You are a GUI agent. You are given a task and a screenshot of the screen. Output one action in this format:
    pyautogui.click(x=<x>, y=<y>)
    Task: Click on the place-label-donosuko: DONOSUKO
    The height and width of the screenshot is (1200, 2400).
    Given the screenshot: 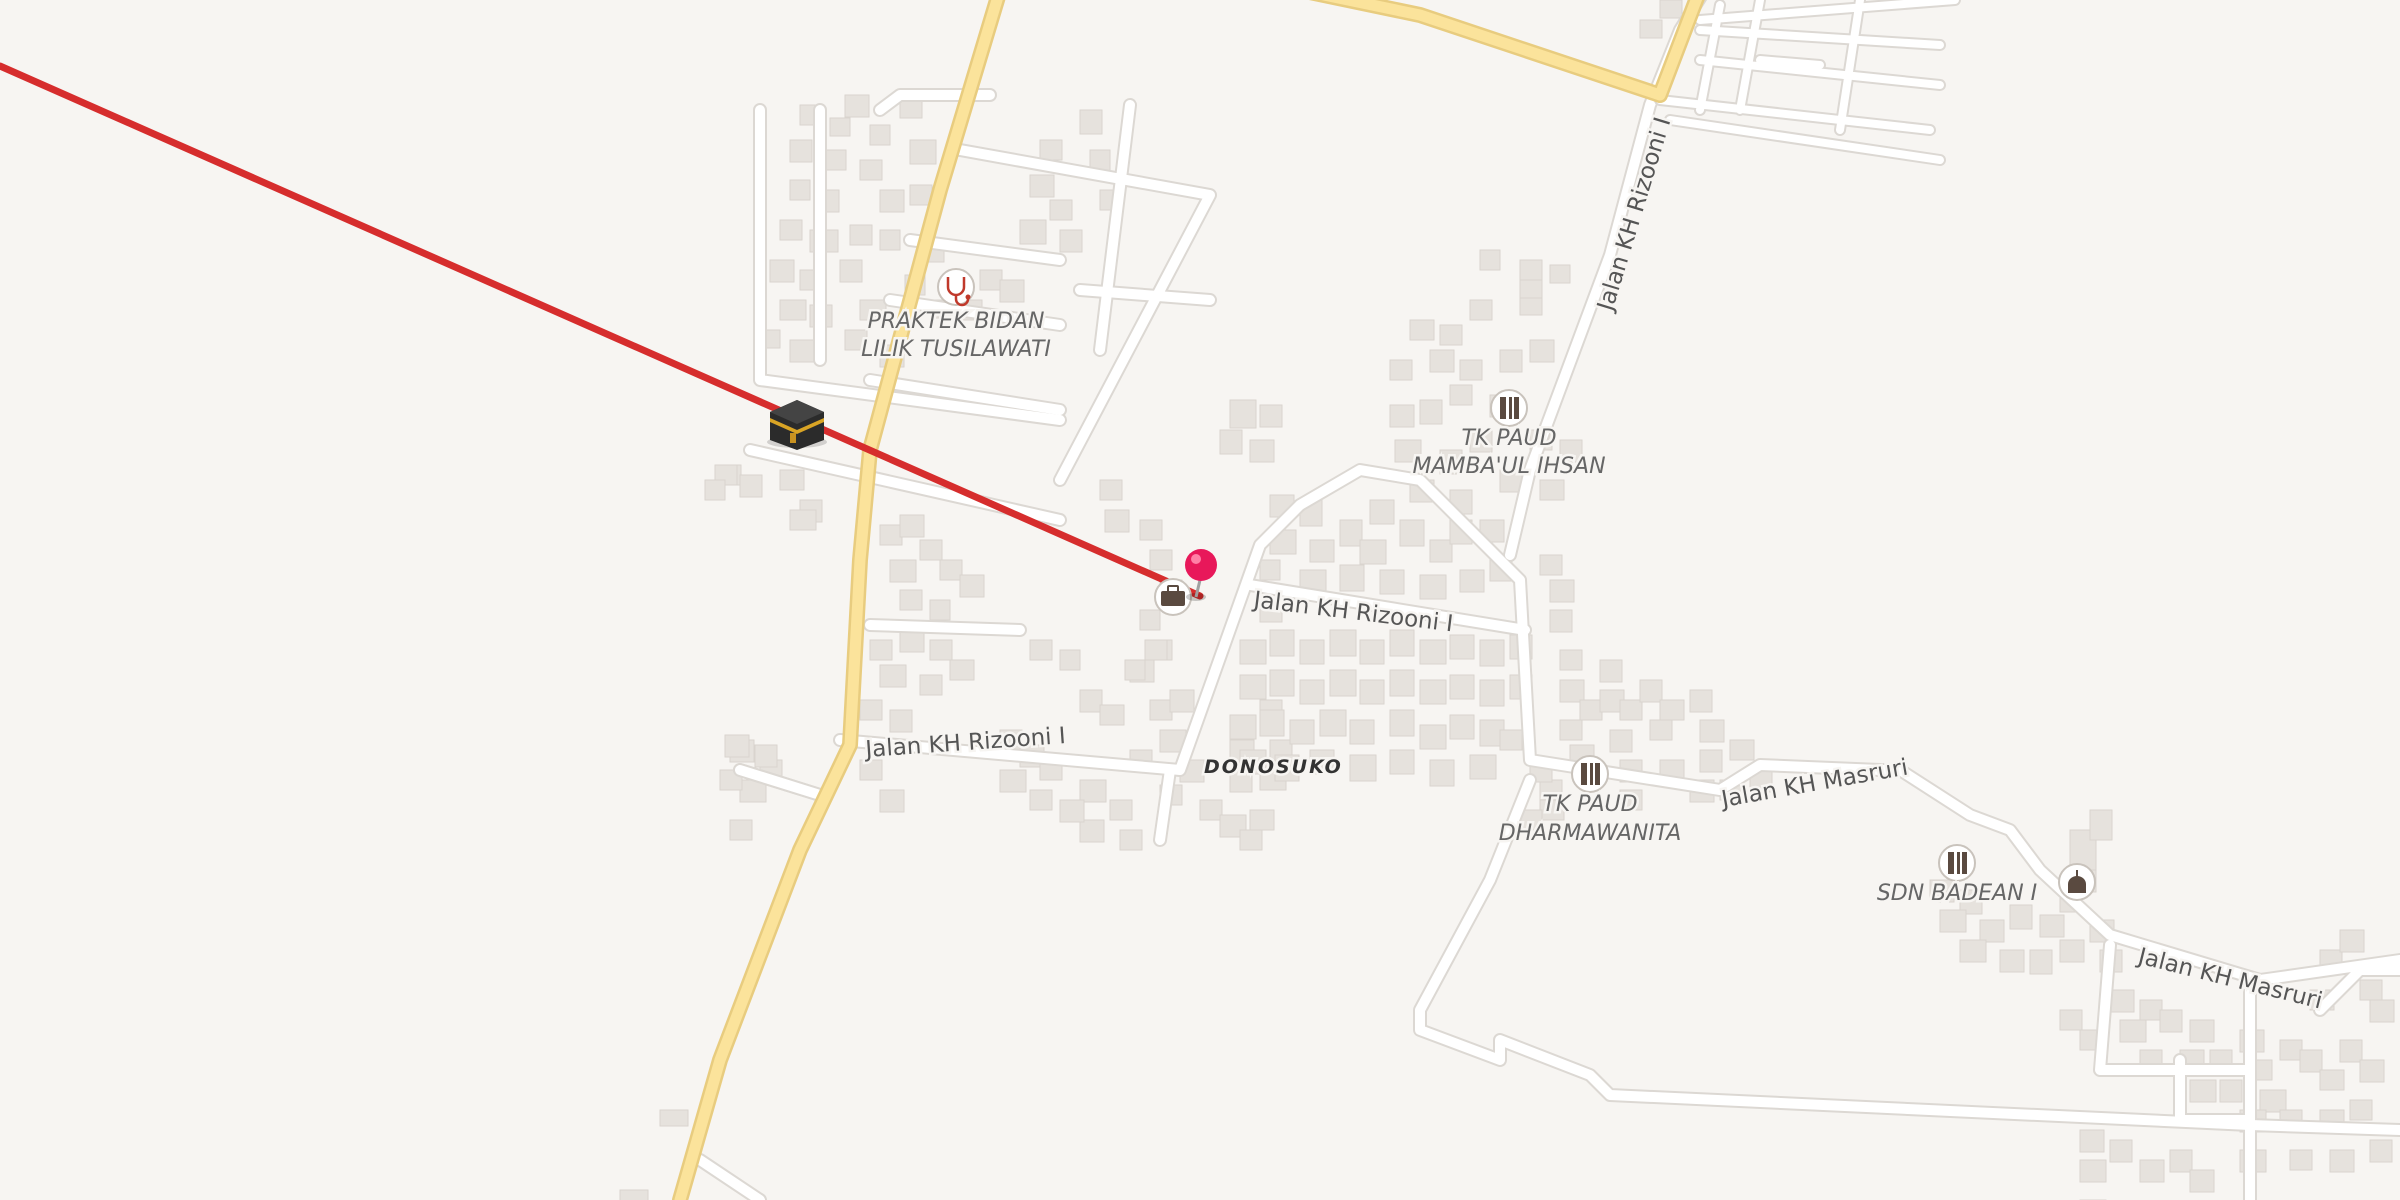 What is the action you would take?
    pyautogui.click(x=1273, y=767)
    